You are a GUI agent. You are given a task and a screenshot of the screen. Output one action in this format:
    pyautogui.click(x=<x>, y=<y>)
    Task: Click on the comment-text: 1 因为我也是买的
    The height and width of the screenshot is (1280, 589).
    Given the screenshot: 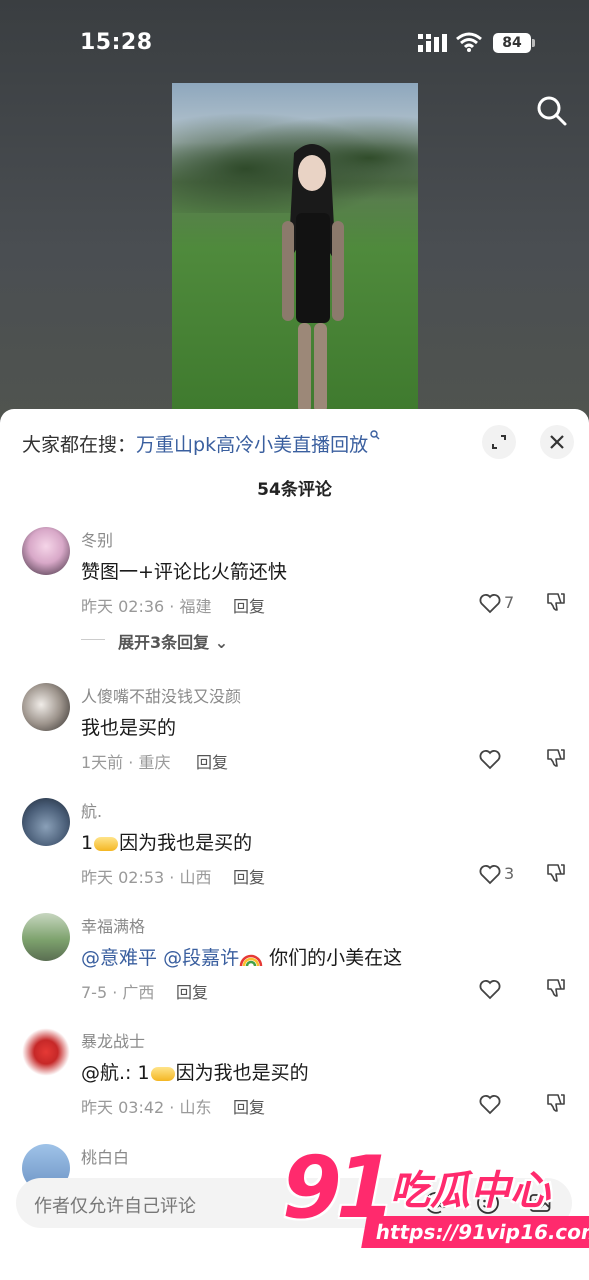 What is the action you would take?
    pyautogui.click(x=166, y=841)
    